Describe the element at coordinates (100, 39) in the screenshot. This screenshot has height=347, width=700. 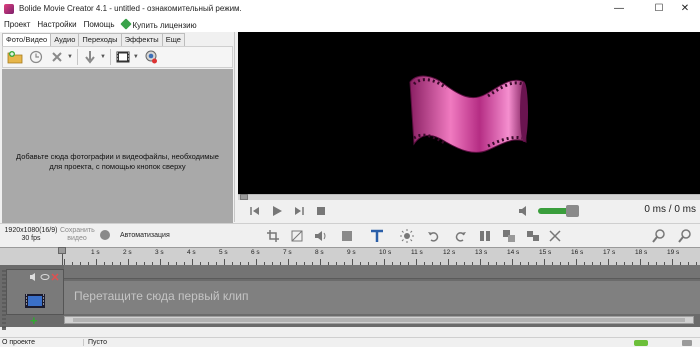
I see `tab-transitions: Переходы` at that location.